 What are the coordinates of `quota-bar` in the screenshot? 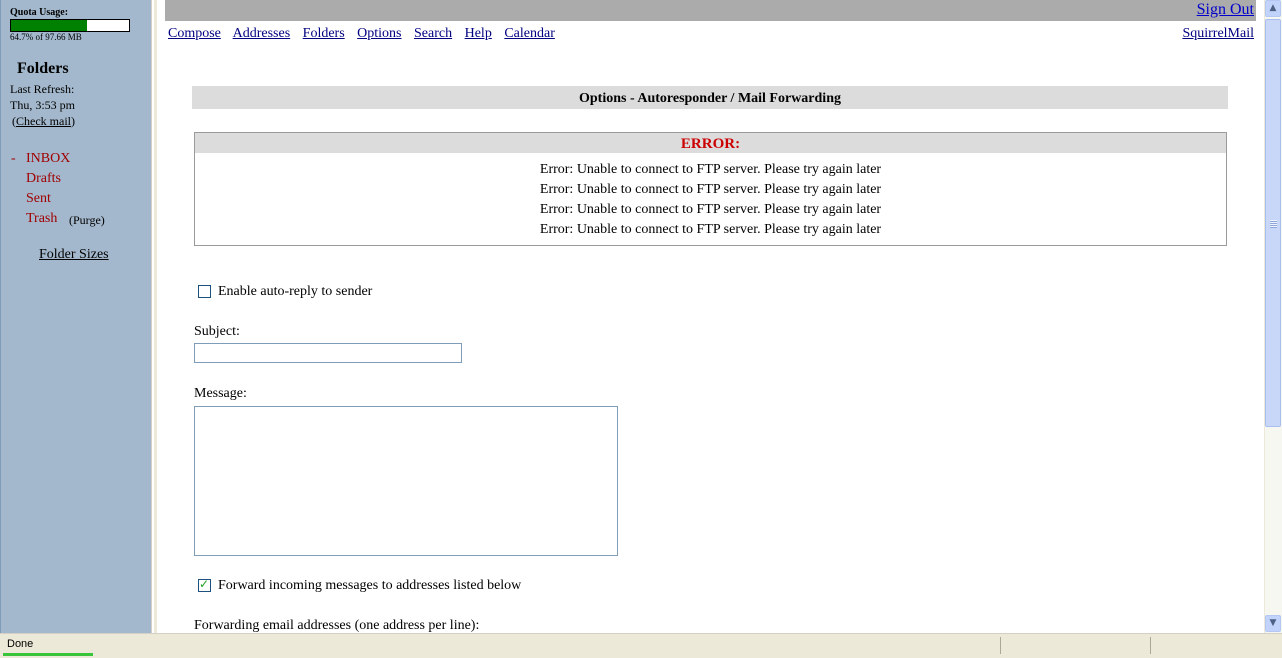 It's located at (70, 25).